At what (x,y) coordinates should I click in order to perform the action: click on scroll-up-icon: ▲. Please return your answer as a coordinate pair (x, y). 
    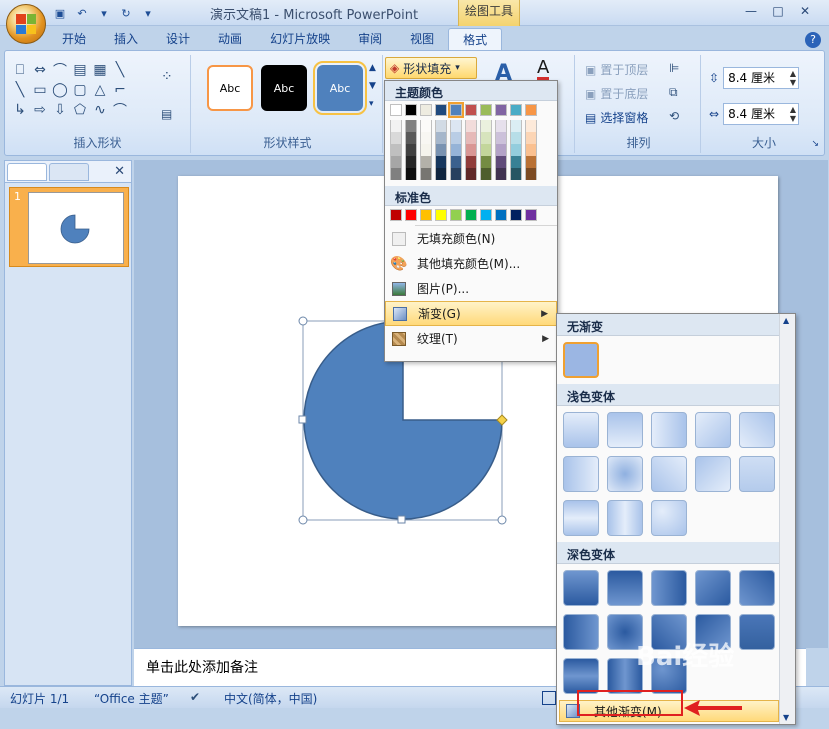
    Looking at the image, I should click on (786, 320).